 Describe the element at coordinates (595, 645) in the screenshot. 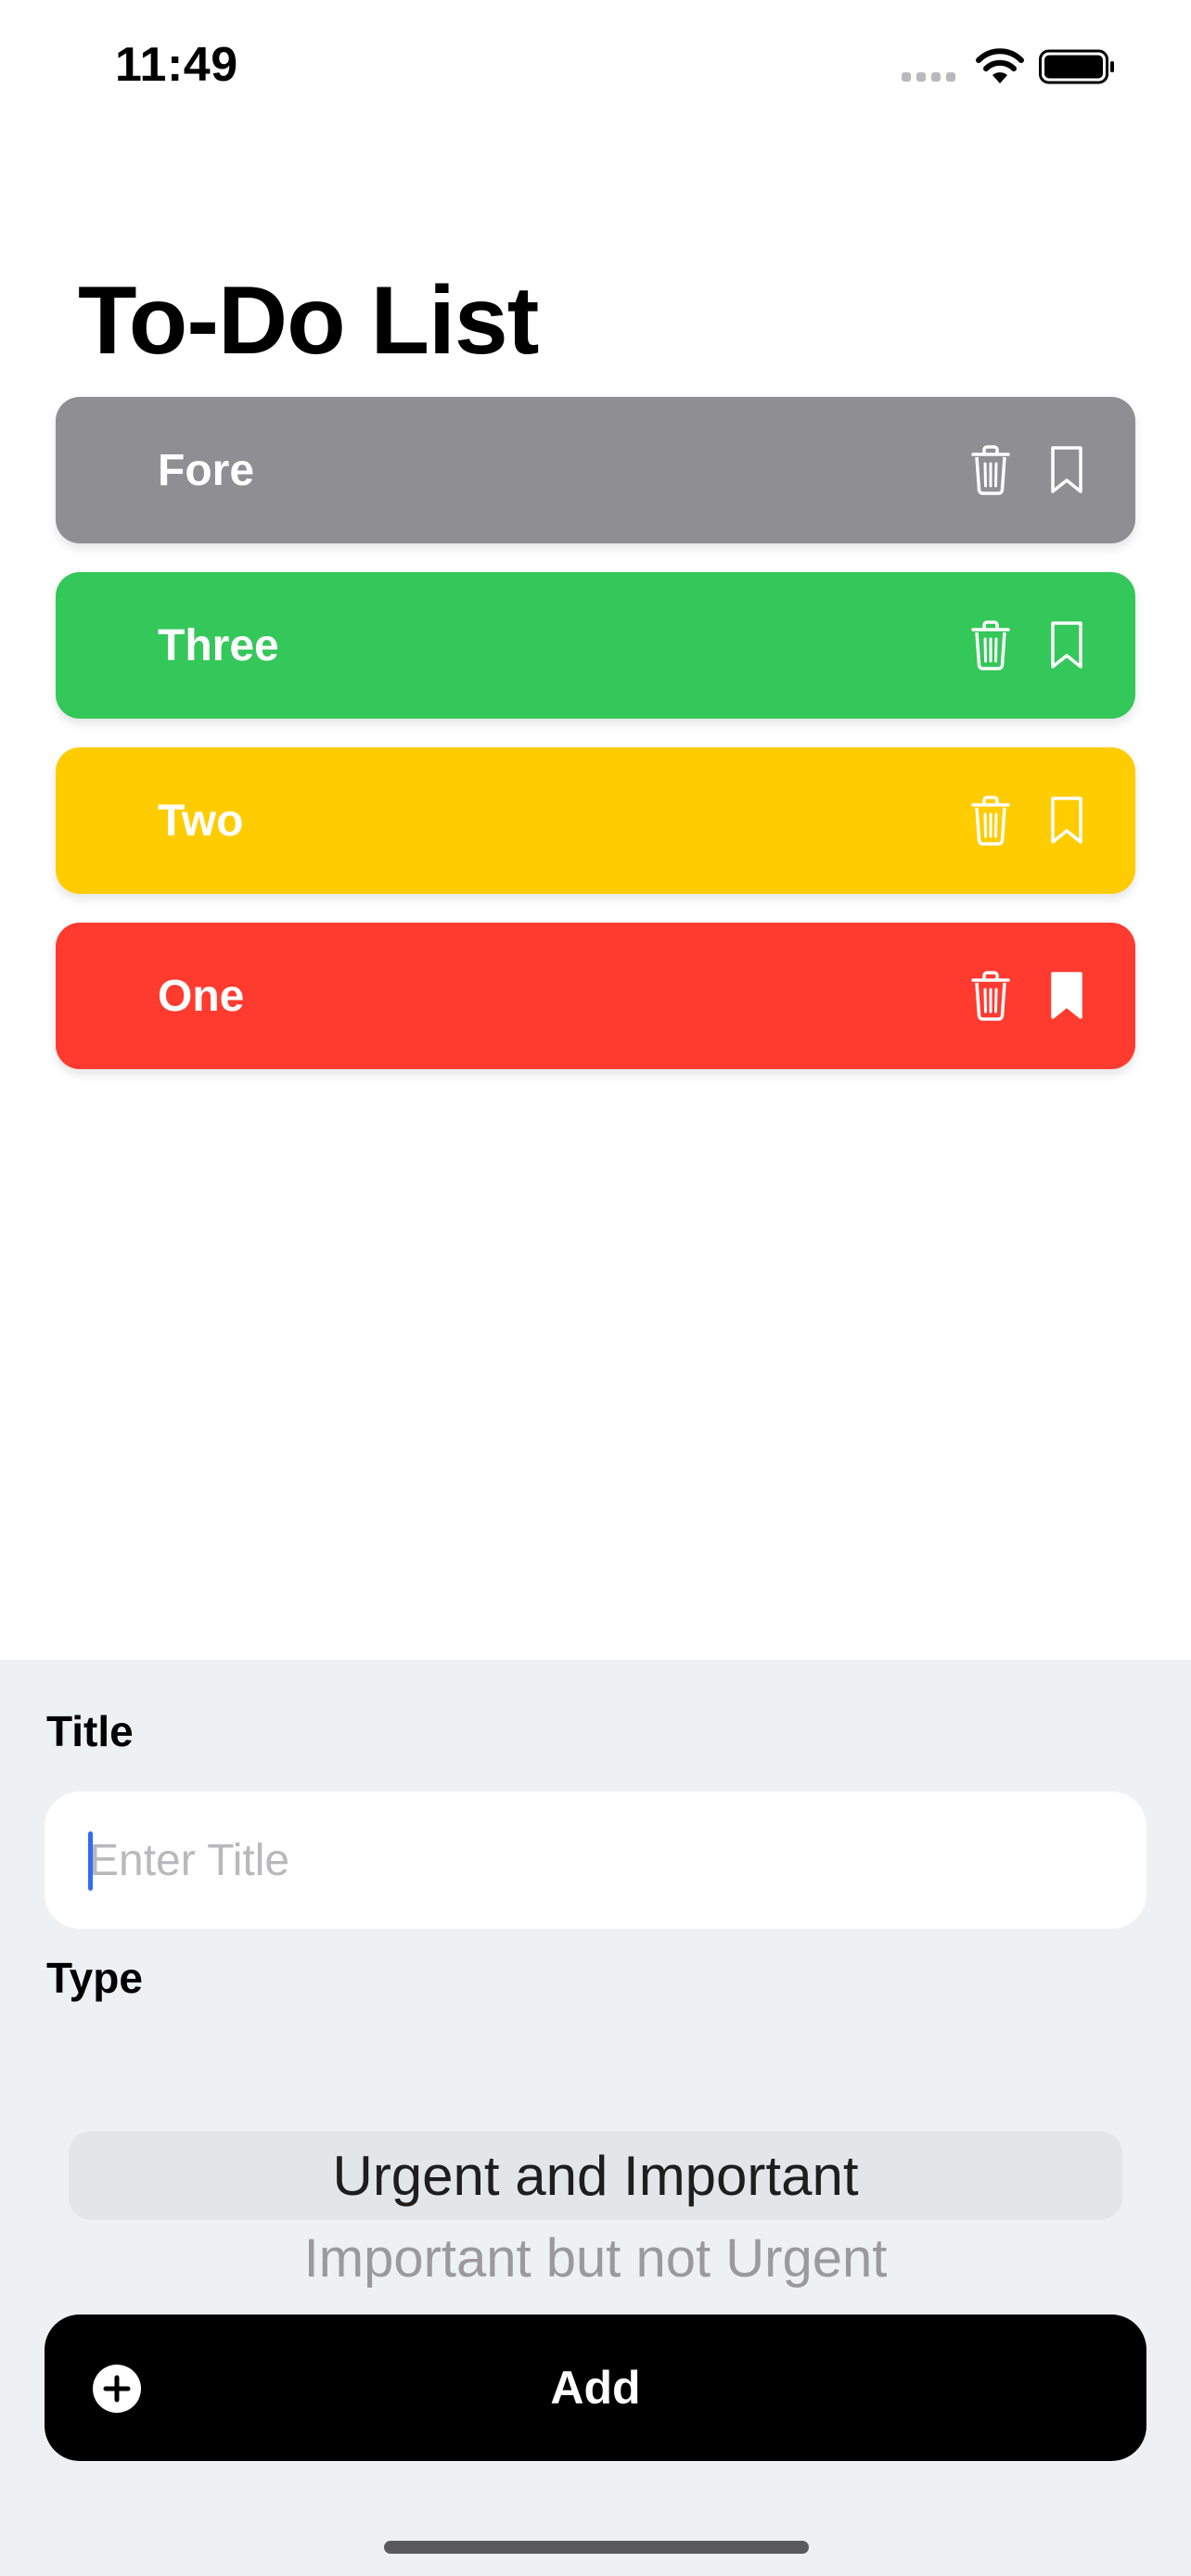

I see `task-row: Three` at that location.